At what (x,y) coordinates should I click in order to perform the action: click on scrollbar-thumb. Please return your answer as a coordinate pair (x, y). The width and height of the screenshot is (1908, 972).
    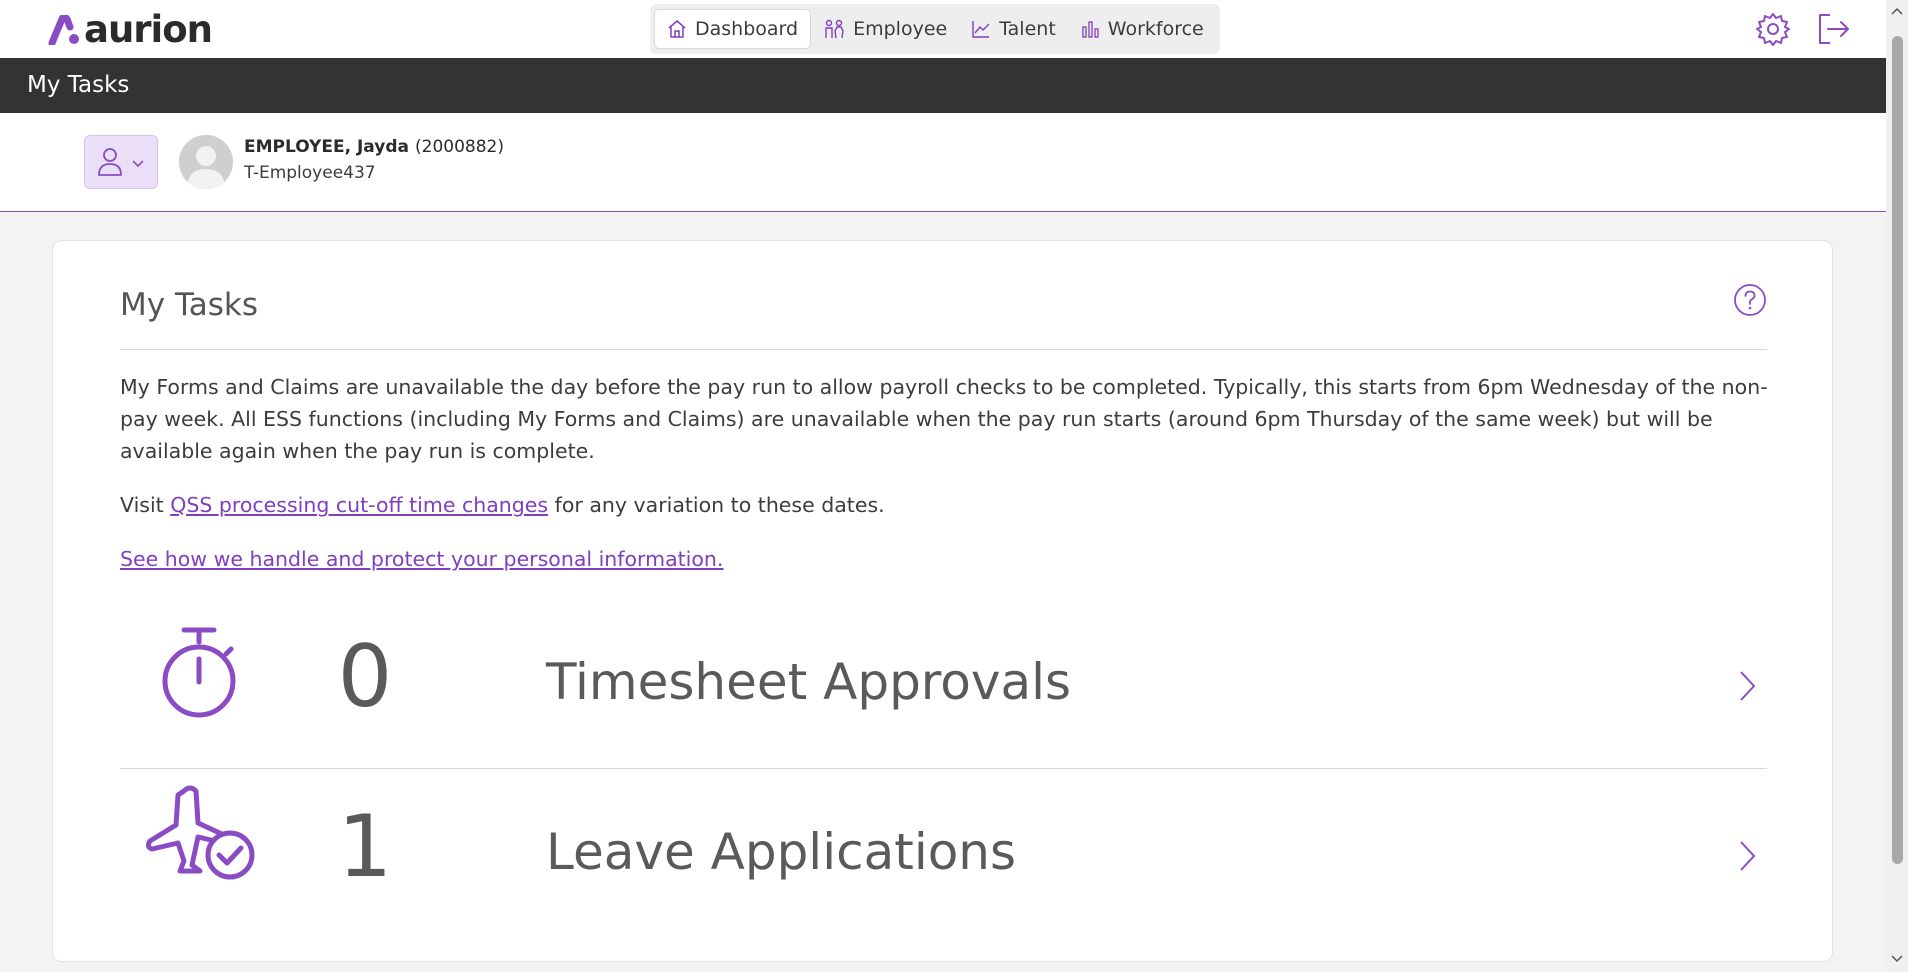
    Looking at the image, I should click on (1897, 450).